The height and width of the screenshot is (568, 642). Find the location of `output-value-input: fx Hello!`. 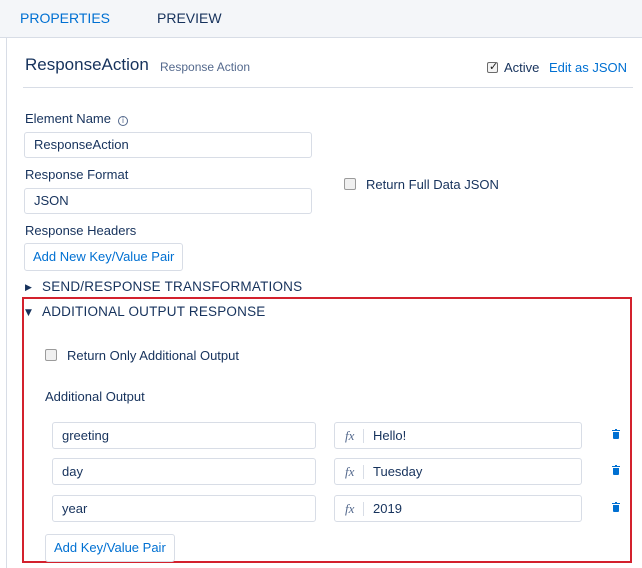

output-value-input: fx Hello! is located at coordinates (458, 435).